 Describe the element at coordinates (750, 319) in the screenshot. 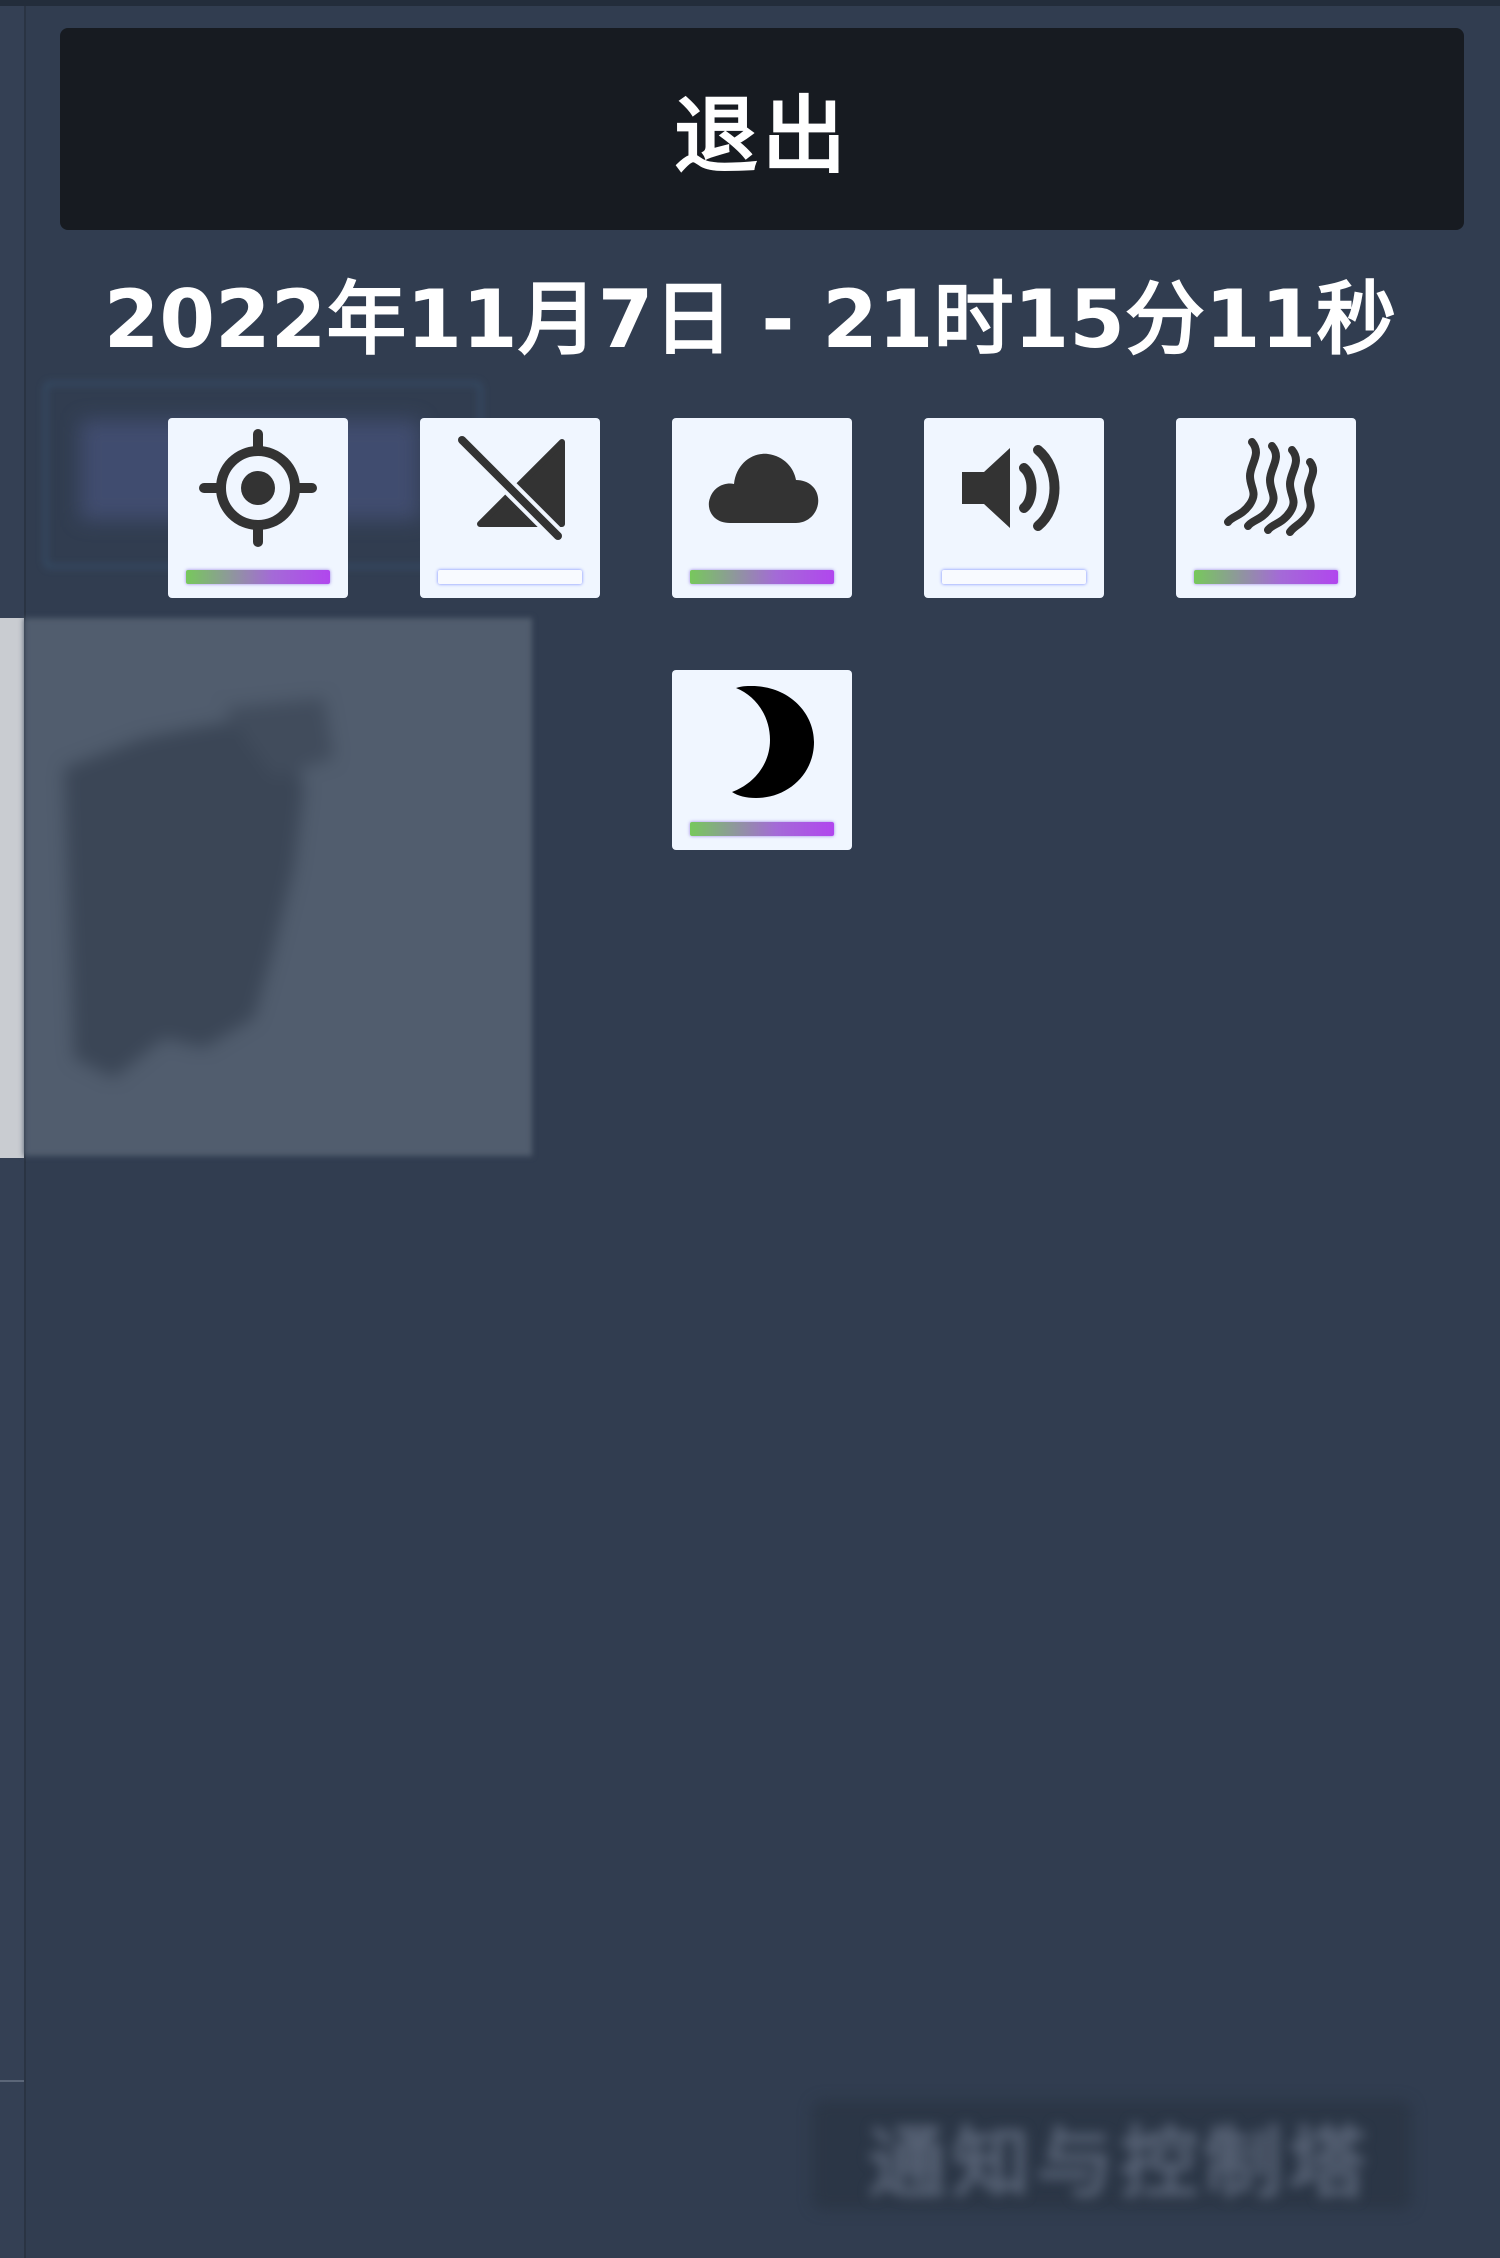

I see `datetime-display: 2022年11月7日 - 21时15分11秒` at that location.